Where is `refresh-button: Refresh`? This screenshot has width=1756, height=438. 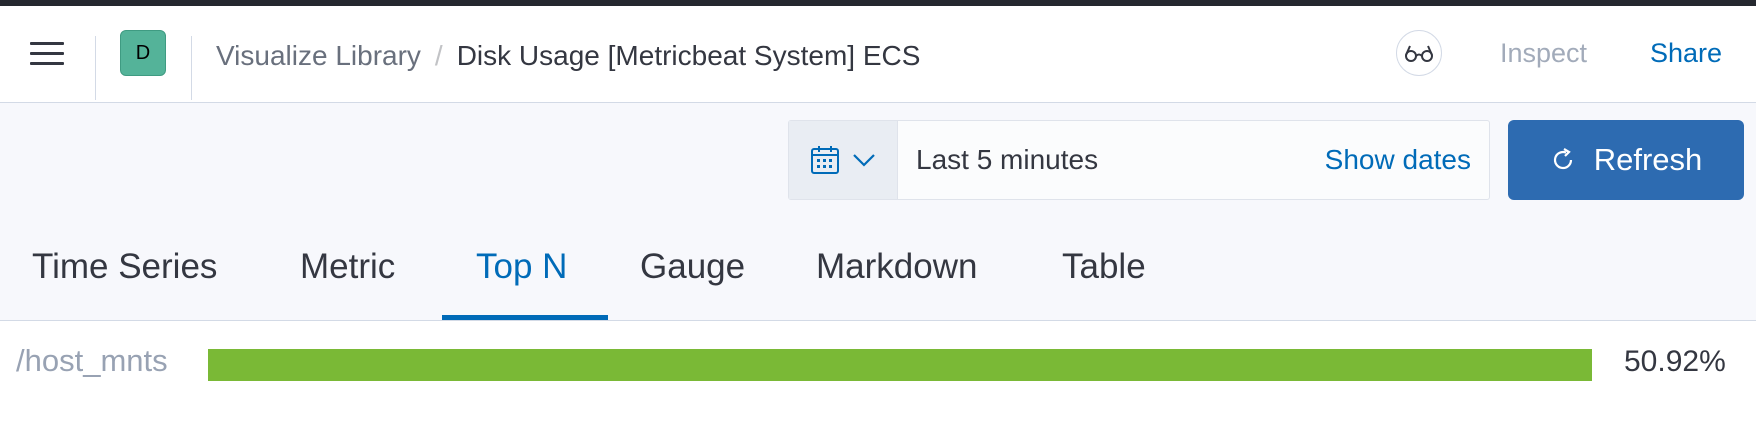 refresh-button: Refresh is located at coordinates (1626, 160).